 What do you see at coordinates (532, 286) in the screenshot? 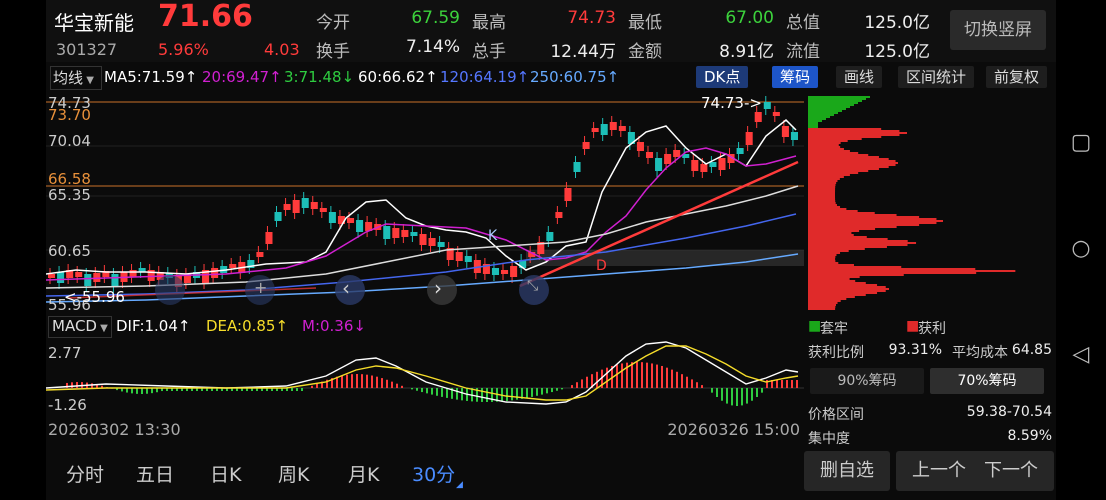
I see `expand-icon: ⤡` at bounding box center [532, 286].